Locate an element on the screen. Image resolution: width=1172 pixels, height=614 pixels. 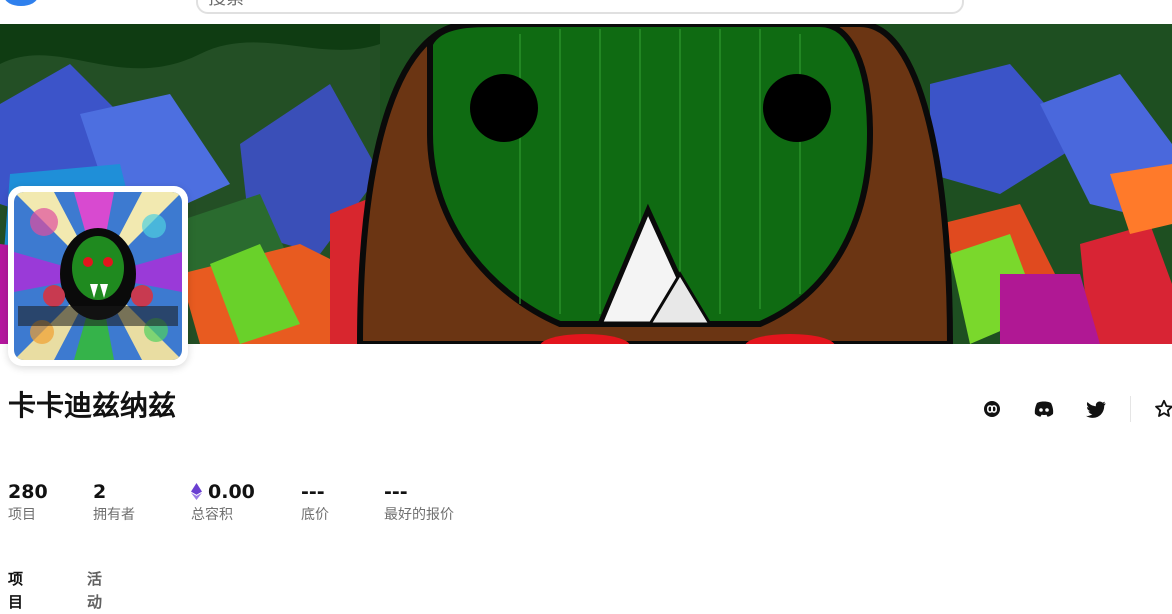
stat-total-volume: 0.00 总容积 is located at coordinates (223, 502).